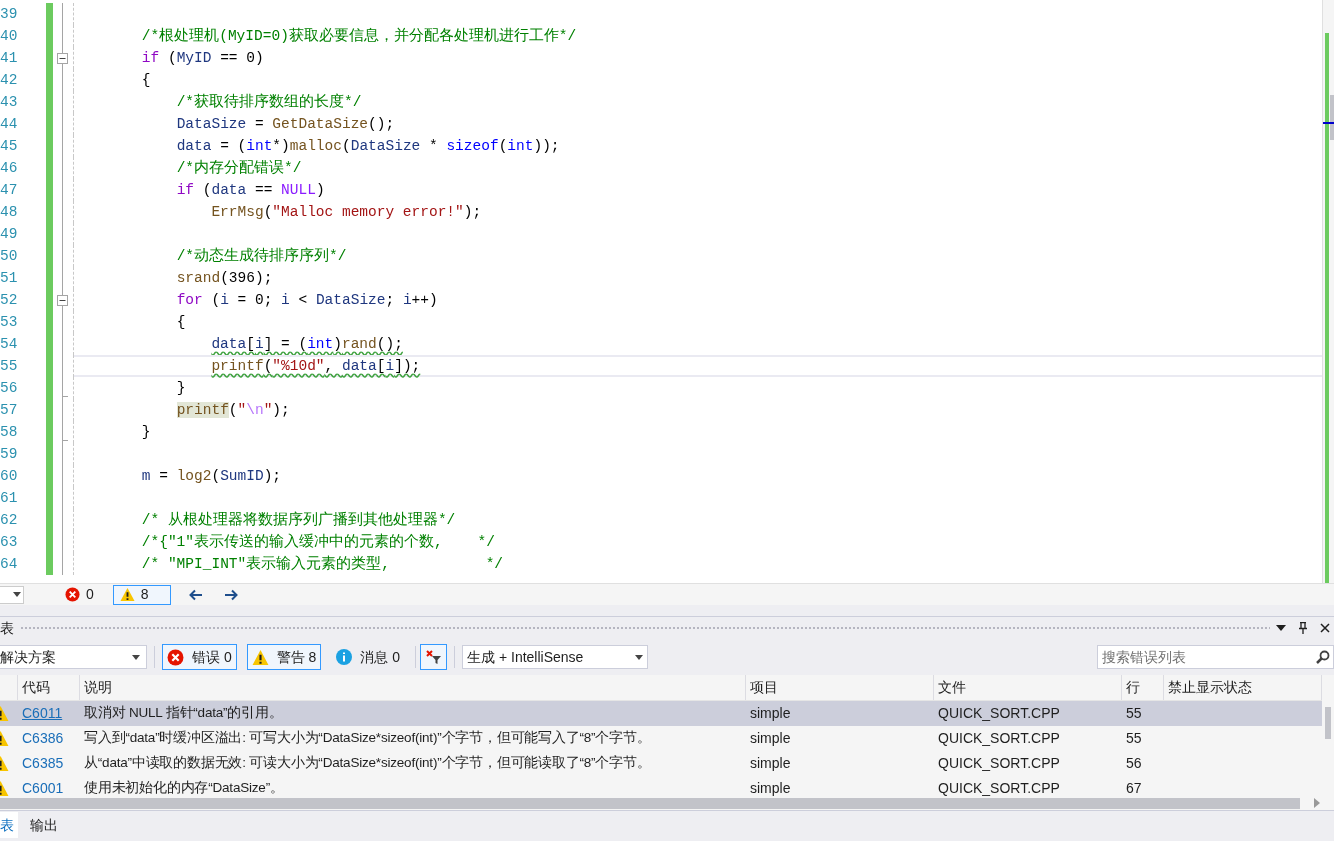 The height and width of the screenshot is (841, 1334). I want to click on table-cell-text: QUICK_SORT.CPP, so click(999, 763).